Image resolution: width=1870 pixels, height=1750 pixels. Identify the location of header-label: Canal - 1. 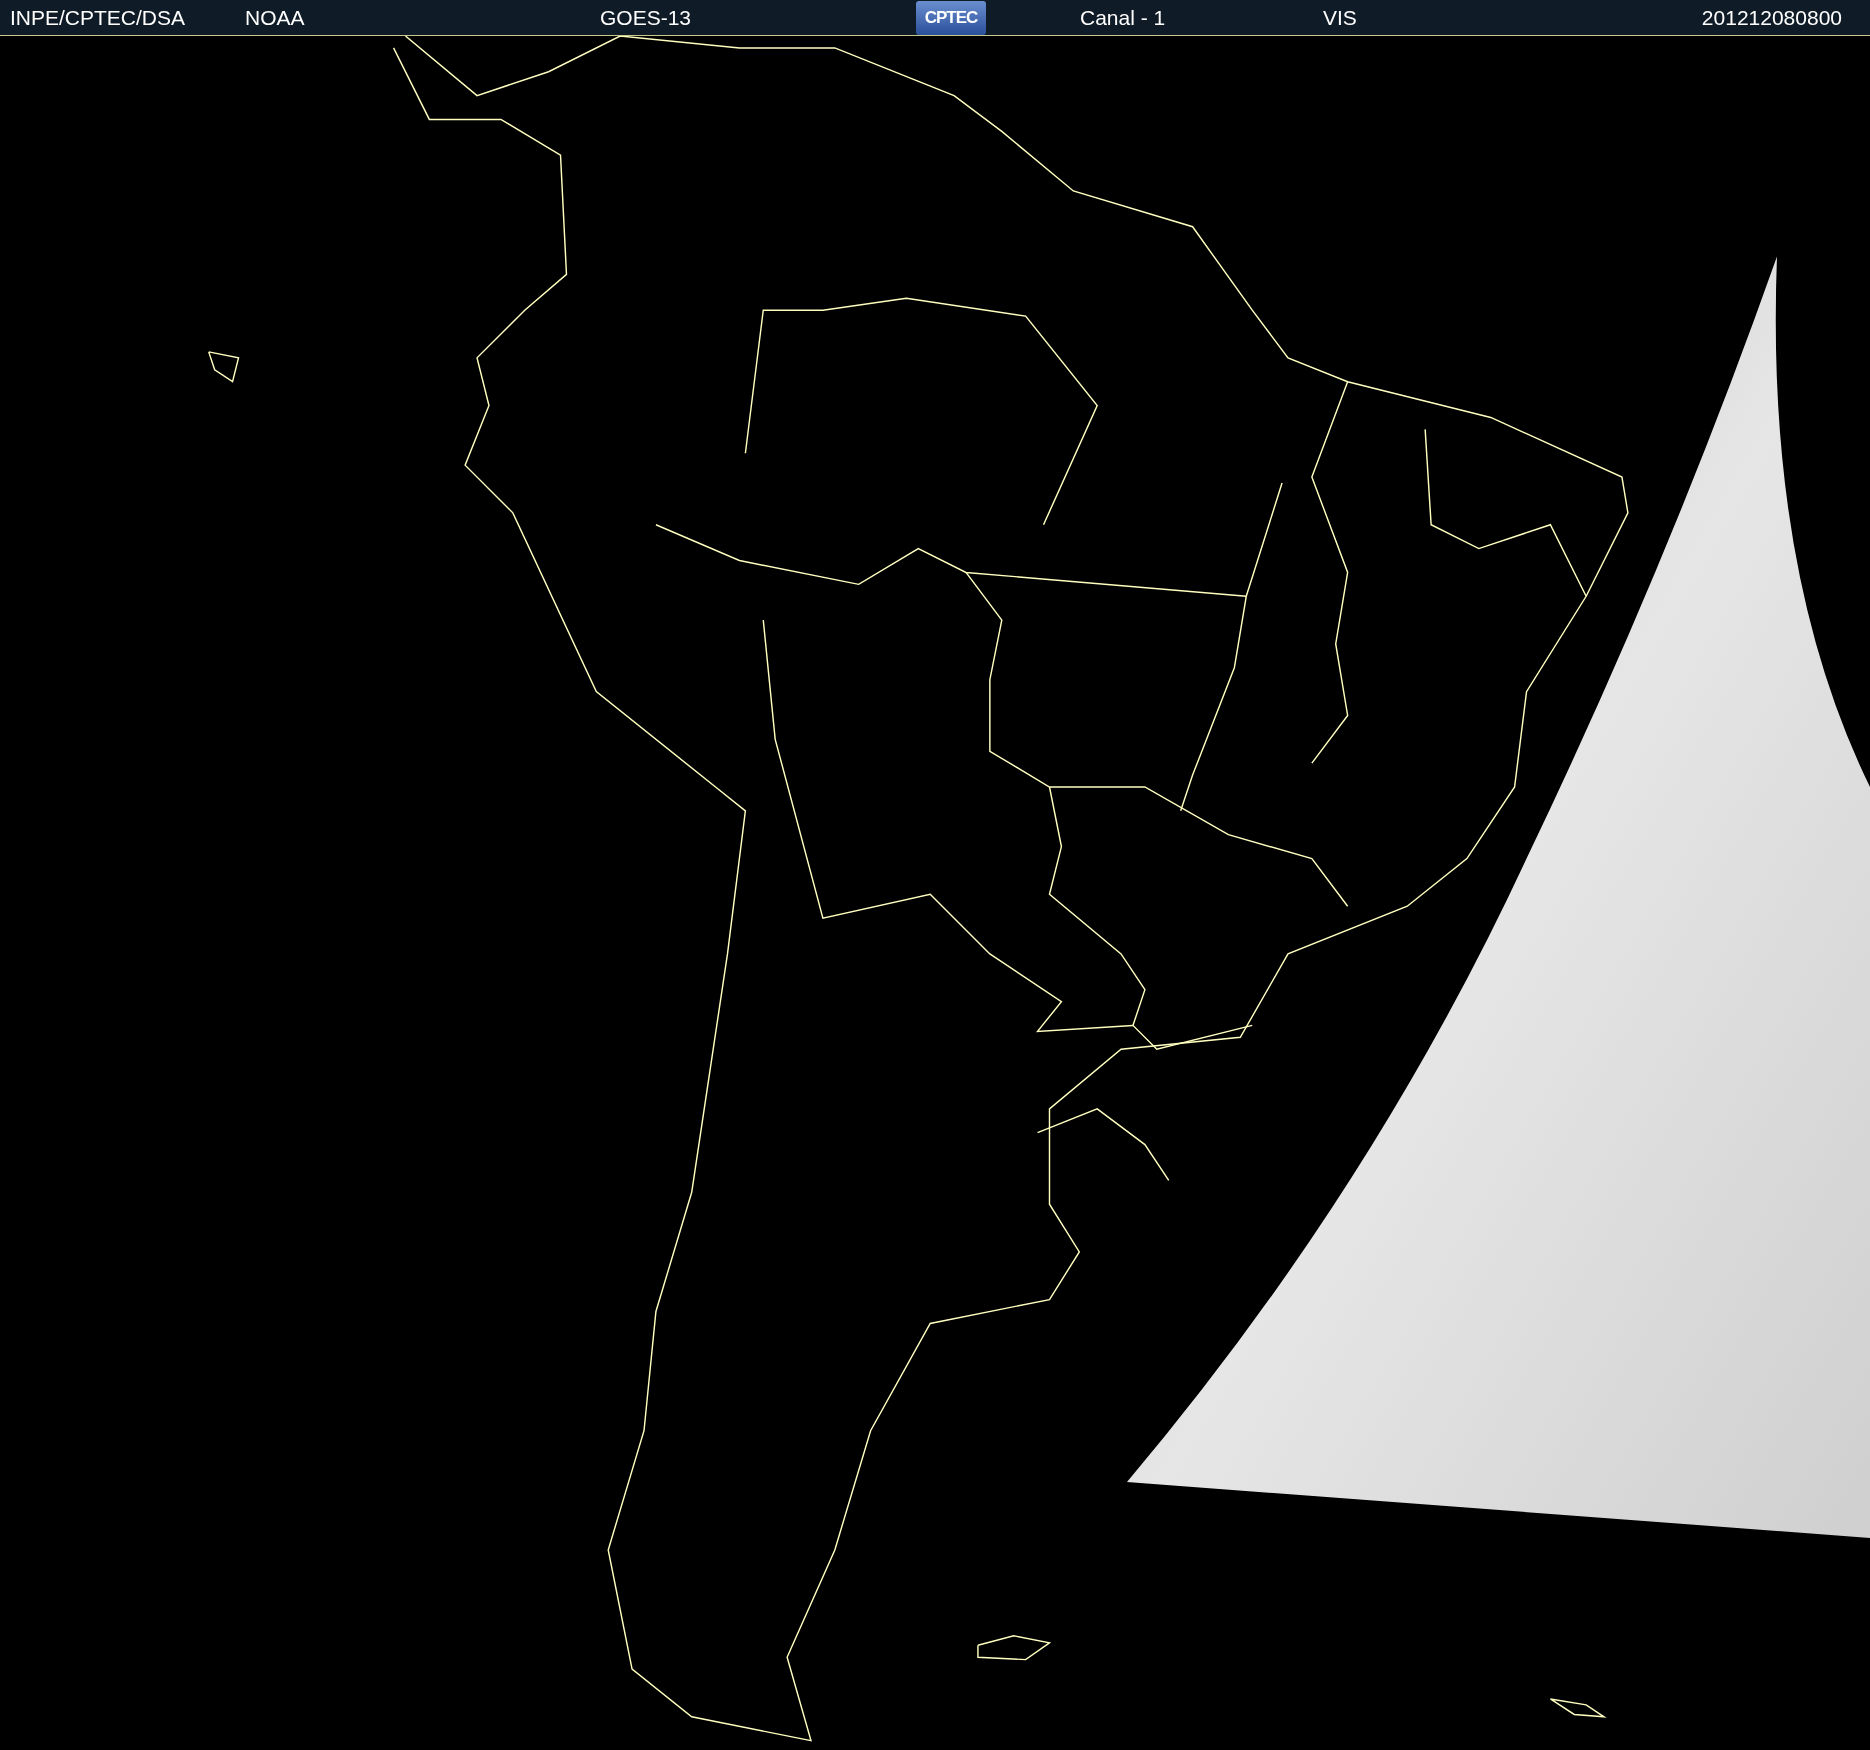
(1123, 17).